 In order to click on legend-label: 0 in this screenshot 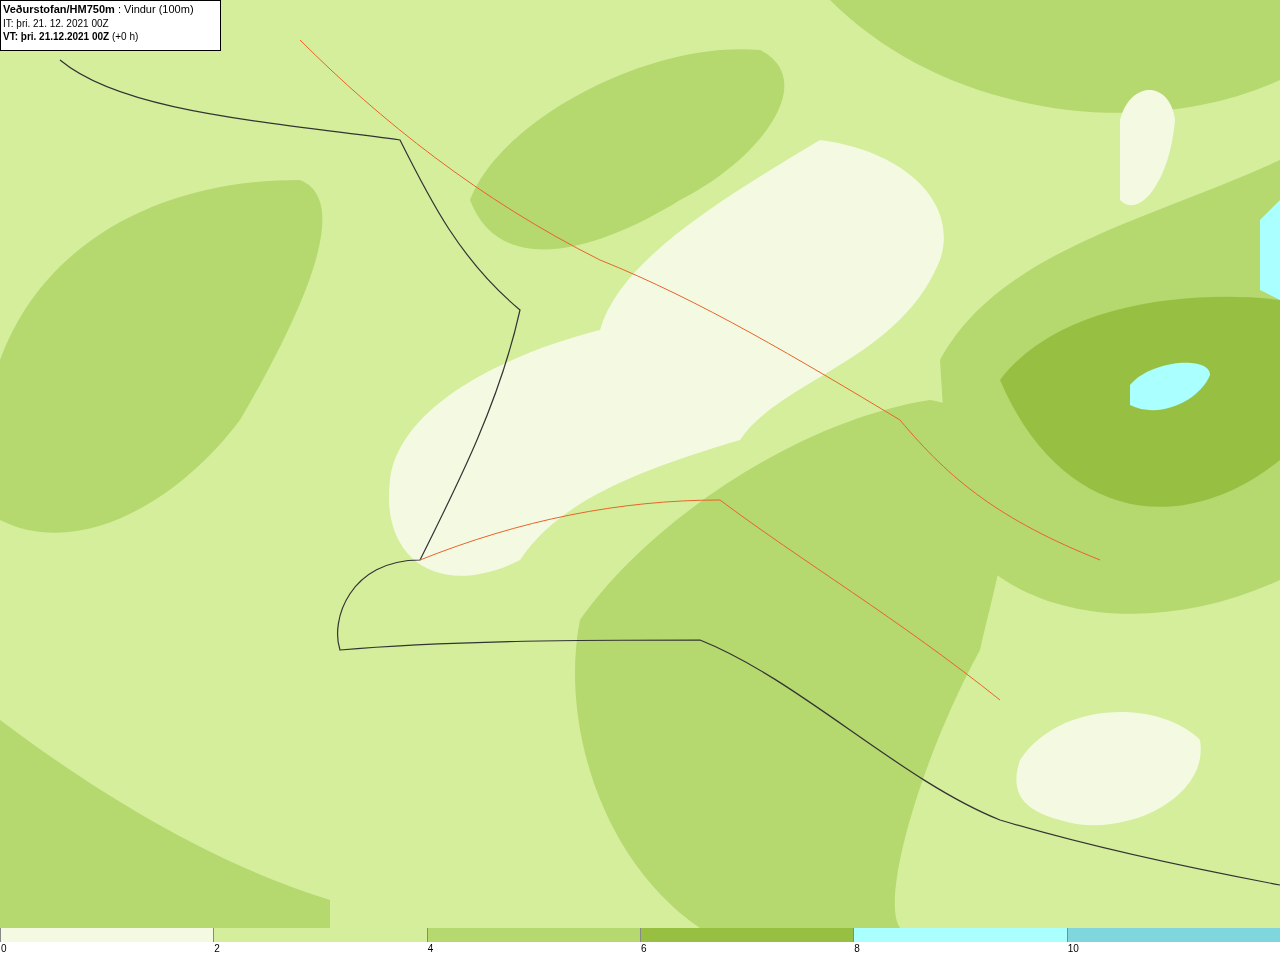, I will do `click(3, 949)`.